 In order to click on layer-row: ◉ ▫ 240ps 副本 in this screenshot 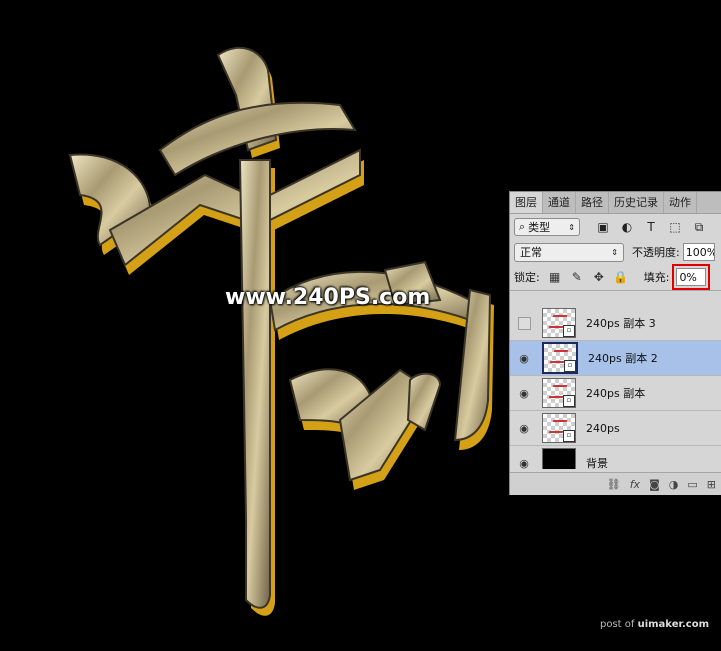, I will do `click(615, 393)`.